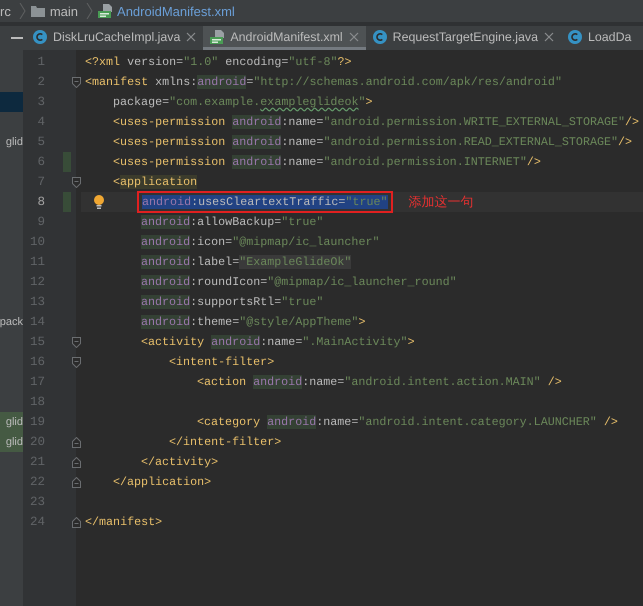 The height and width of the screenshot is (606, 643). Describe the element at coordinates (221, 362) in the screenshot. I see `code-line: <intent-filter>` at that location.